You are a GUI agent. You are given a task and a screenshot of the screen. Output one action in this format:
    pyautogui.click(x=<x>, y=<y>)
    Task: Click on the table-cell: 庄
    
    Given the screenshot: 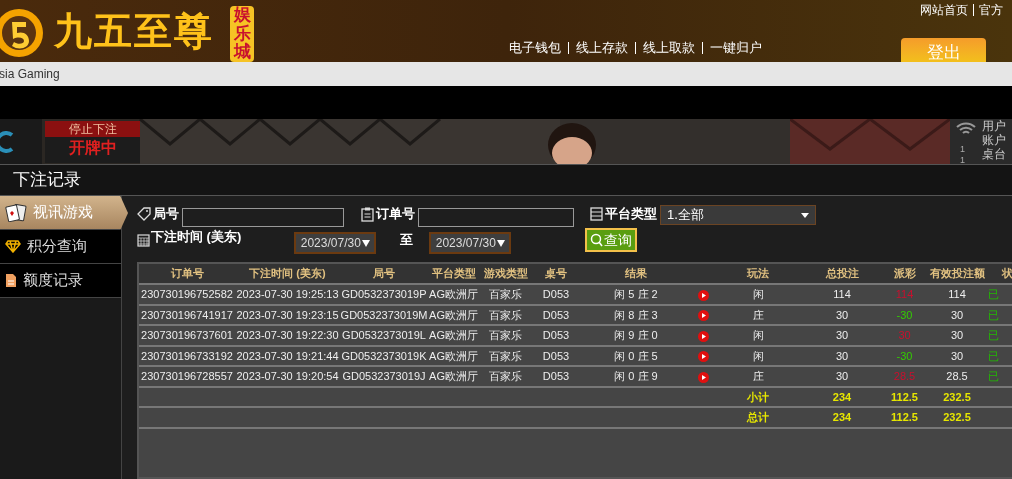 What is the action you would take?
    pyautogui.click(x=758, y=376)
    